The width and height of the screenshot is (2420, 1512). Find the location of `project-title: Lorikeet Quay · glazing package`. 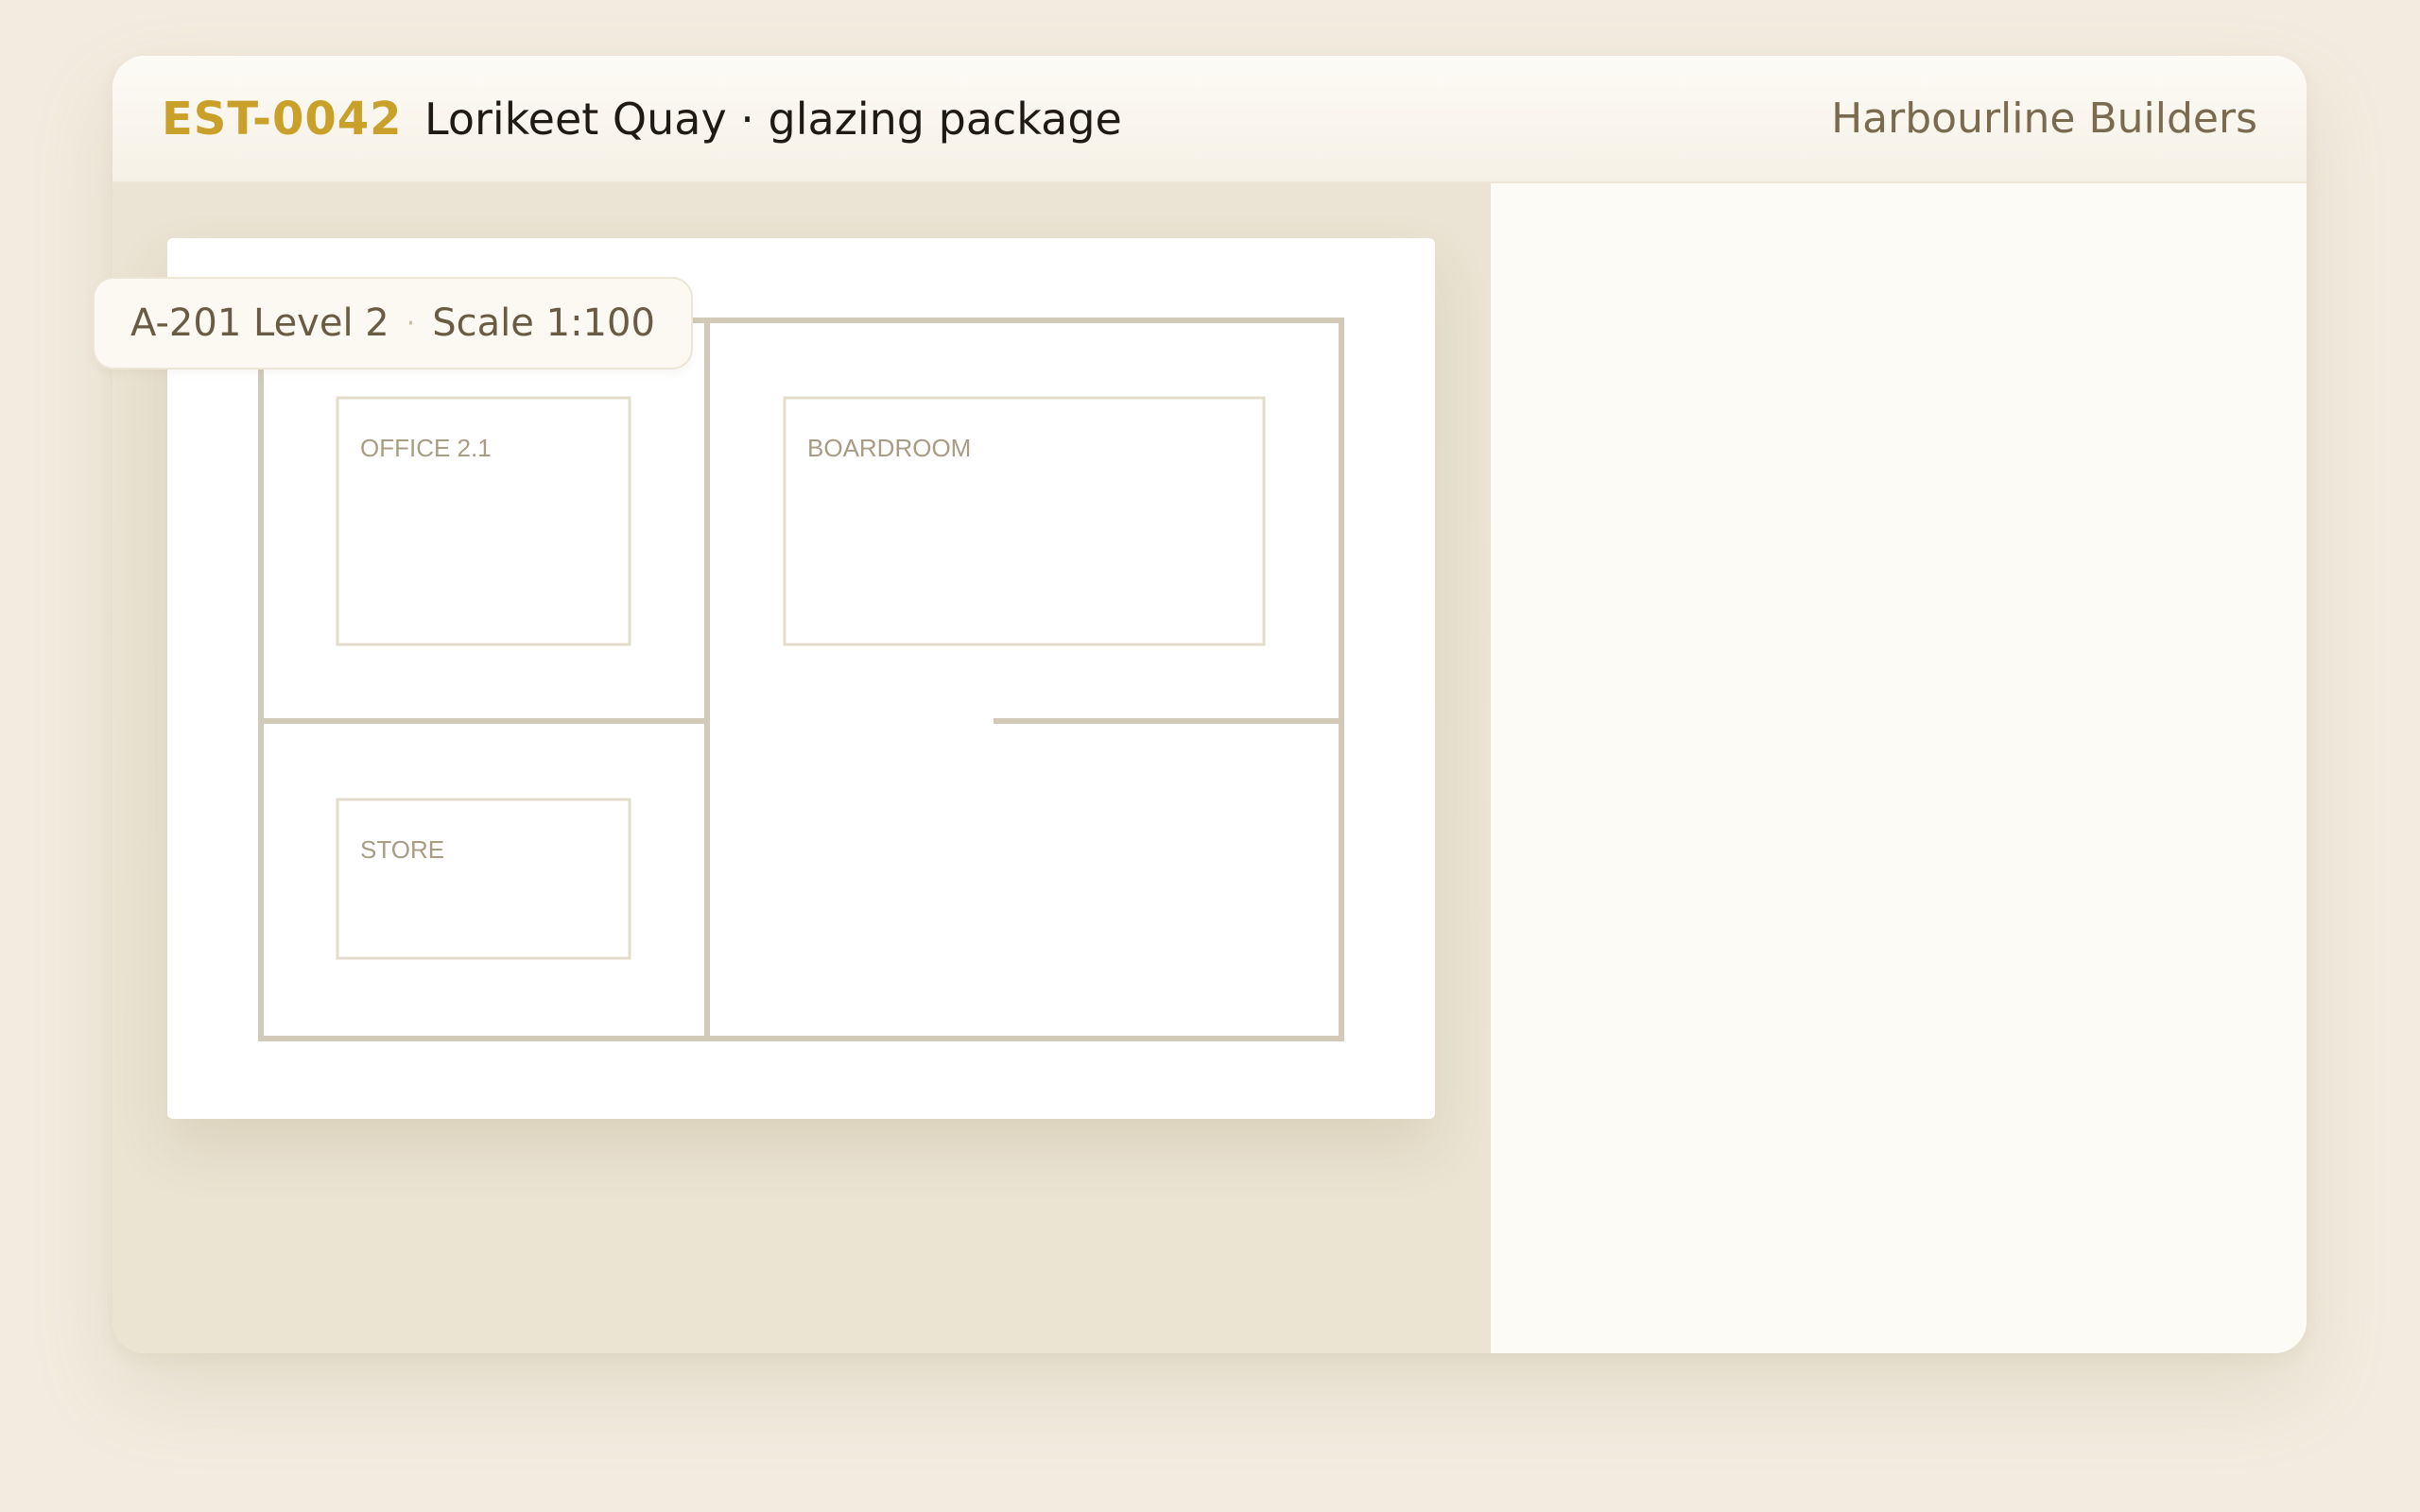

project-title: Lorikeet Quay · glazing package is located at coordinates (773, 119).